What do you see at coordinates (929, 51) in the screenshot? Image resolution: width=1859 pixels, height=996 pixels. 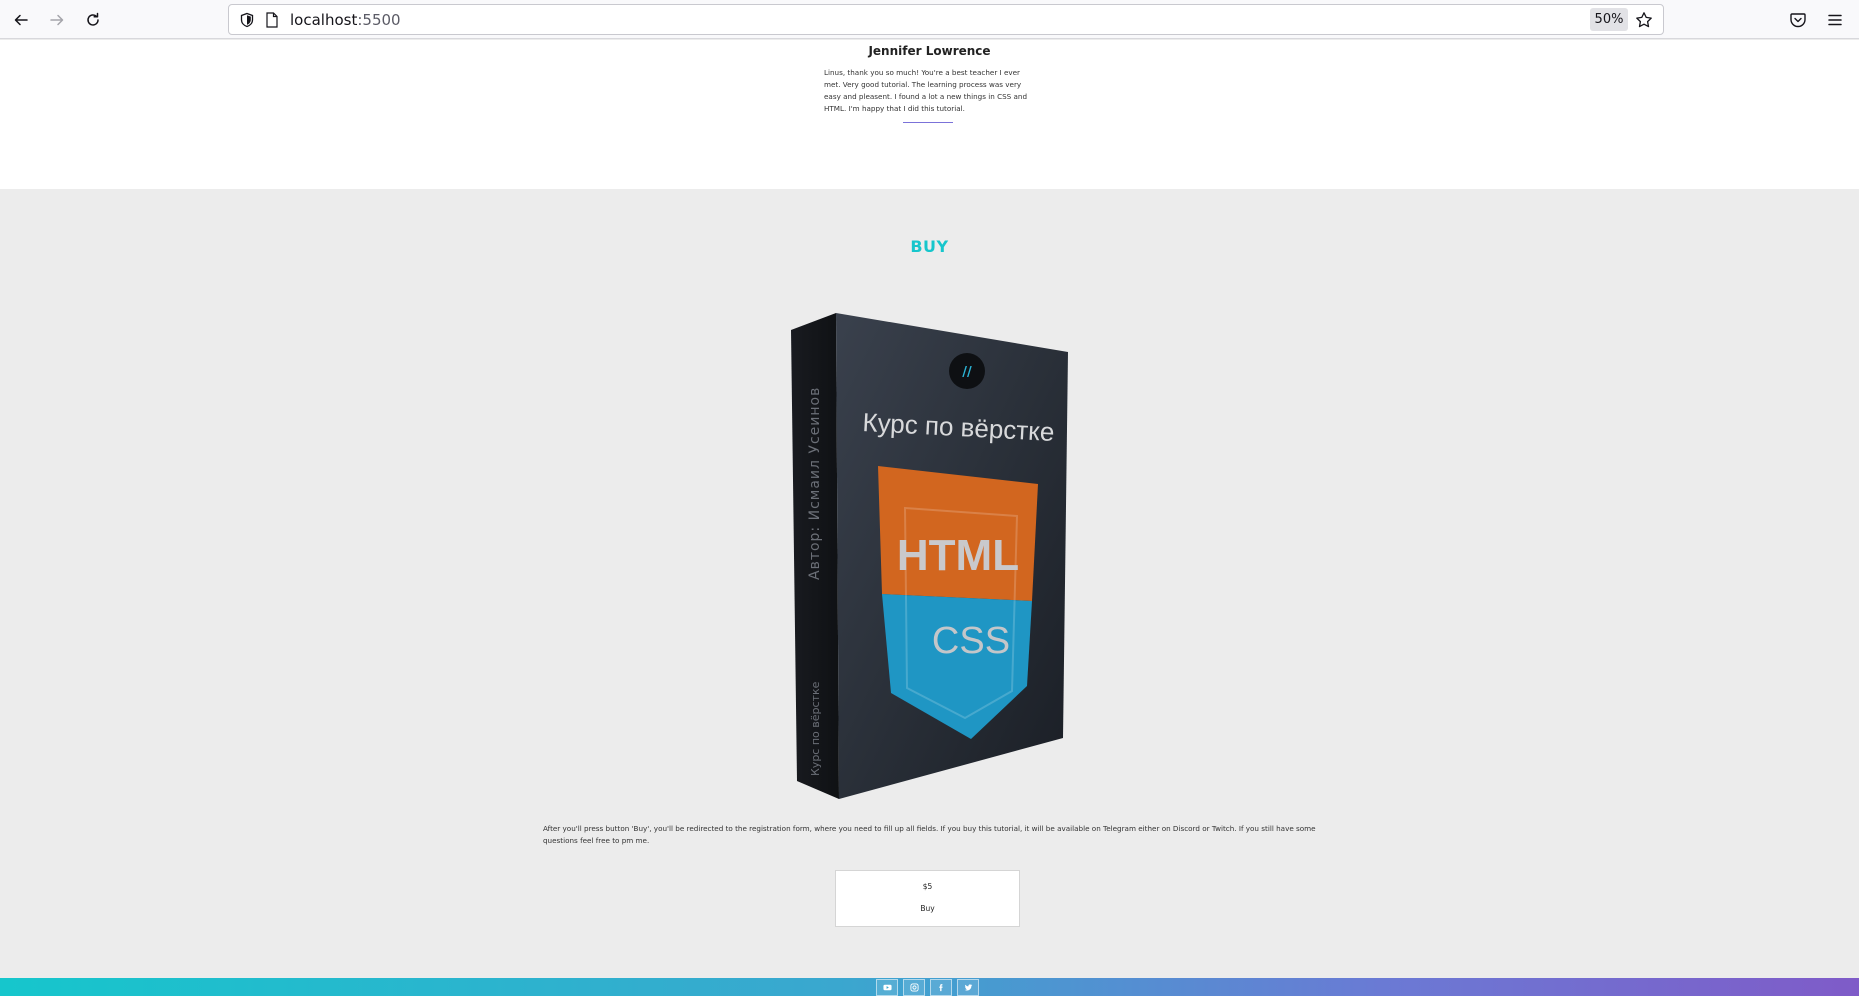 I see `testimonial-author: Jennifer Lowrence` at bounding box center [929, 51].